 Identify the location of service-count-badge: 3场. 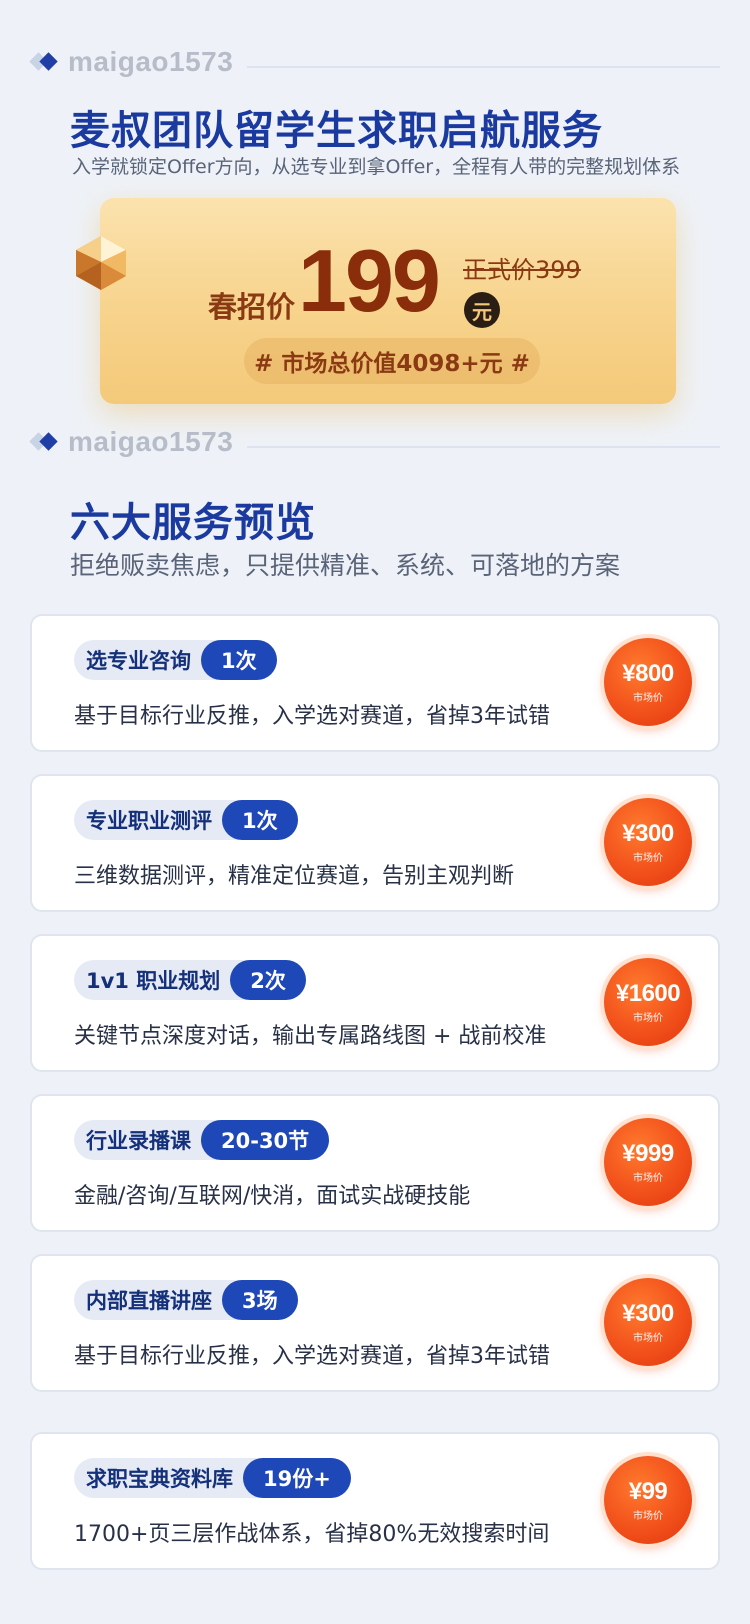
(260, 1300).